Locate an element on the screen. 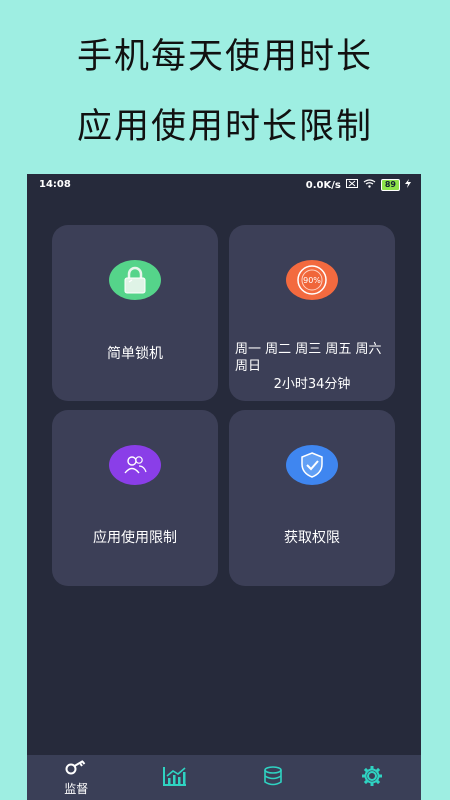 The height and width of the screenshot is (800, 450). simple-lock-card: 简单锁机 is located at coordinates (135, 313).